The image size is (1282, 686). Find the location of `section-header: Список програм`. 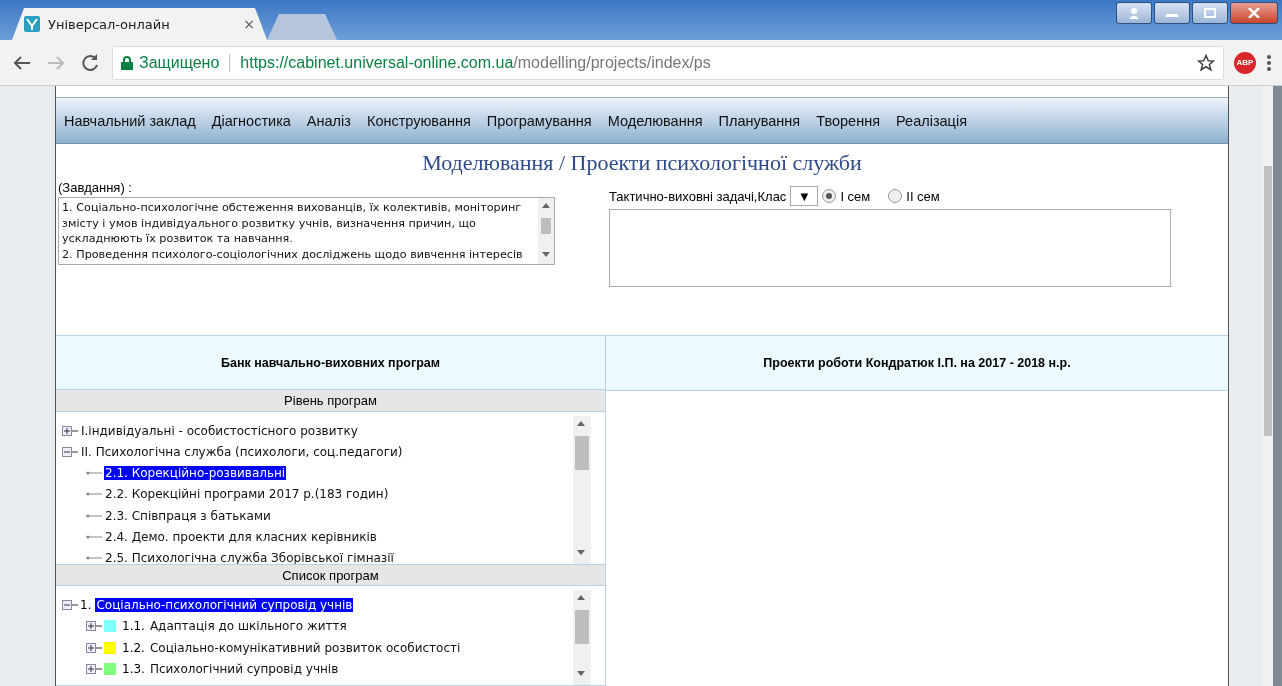

section-header: Список програм is located at coordinates (330, 575).